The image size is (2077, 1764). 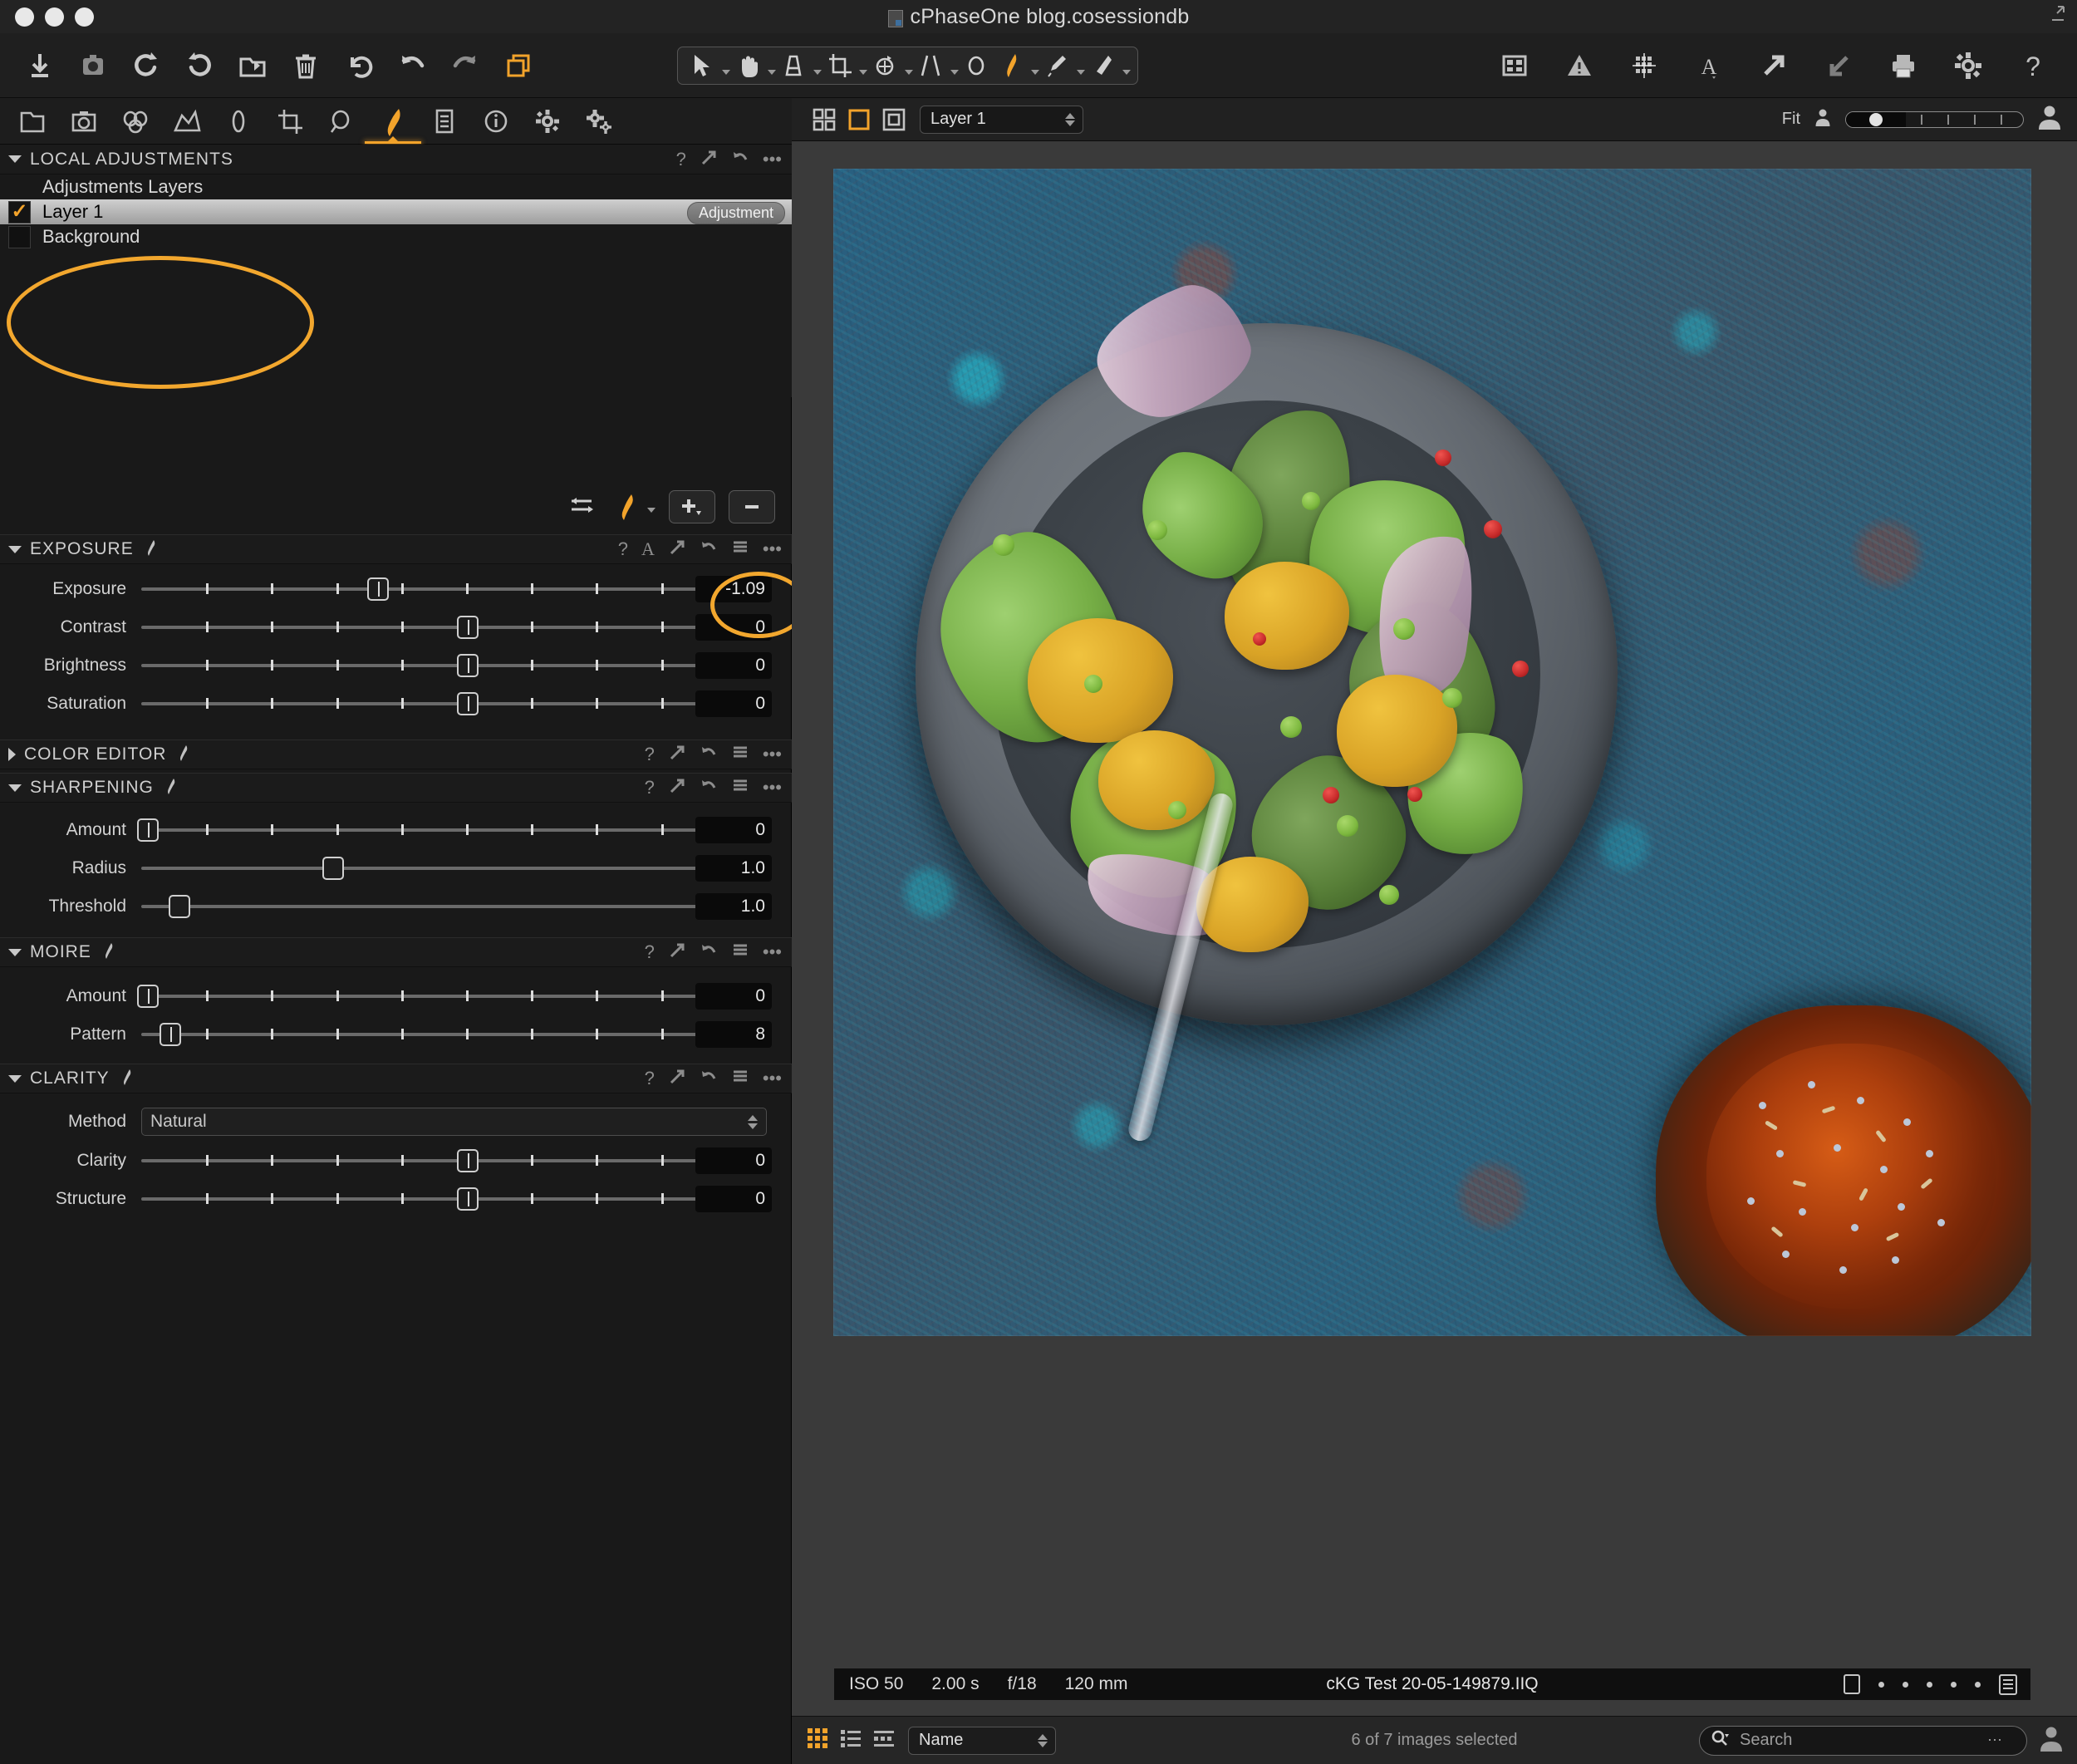 What do you see at coordinates (733, 830) in the screenshot?
I see `sharpening-amount-value: 0` at bounding box center [733, 830].